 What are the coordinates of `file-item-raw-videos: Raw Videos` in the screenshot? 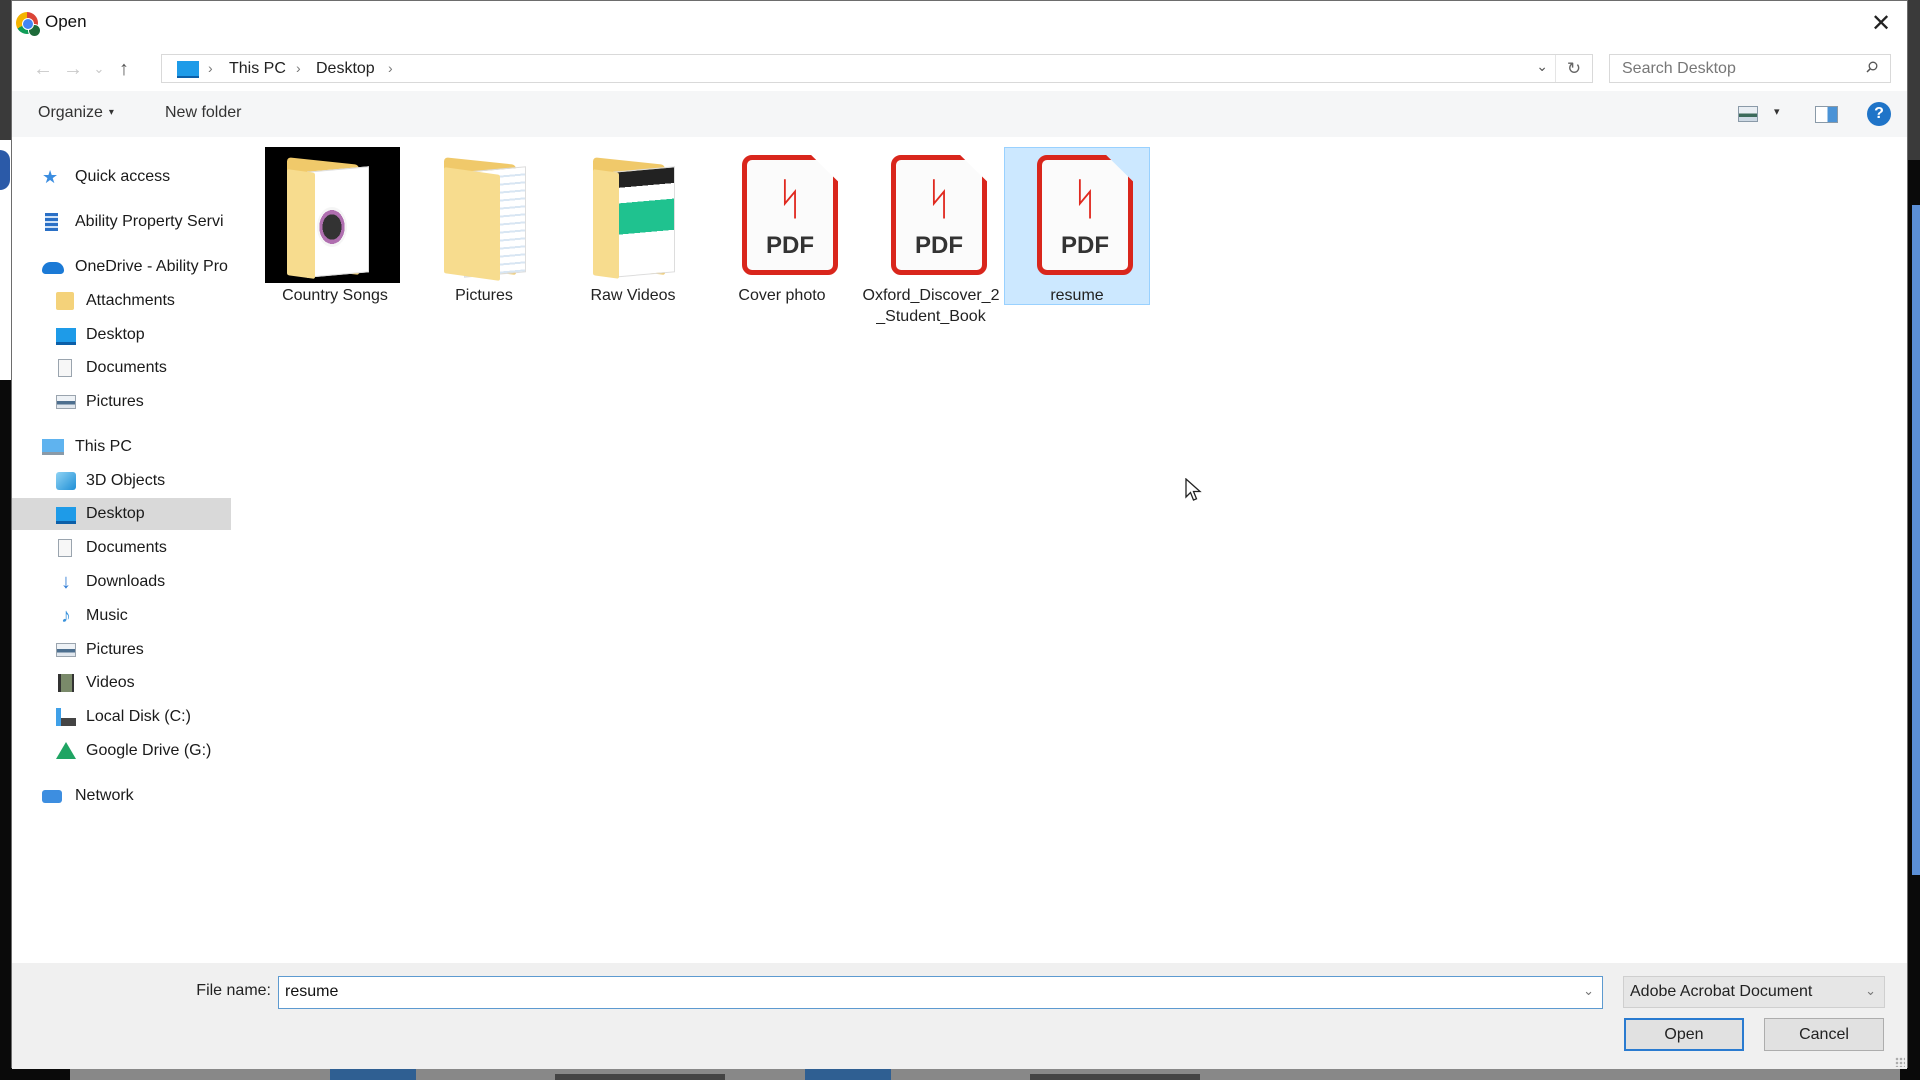 It's located at (633, 226).